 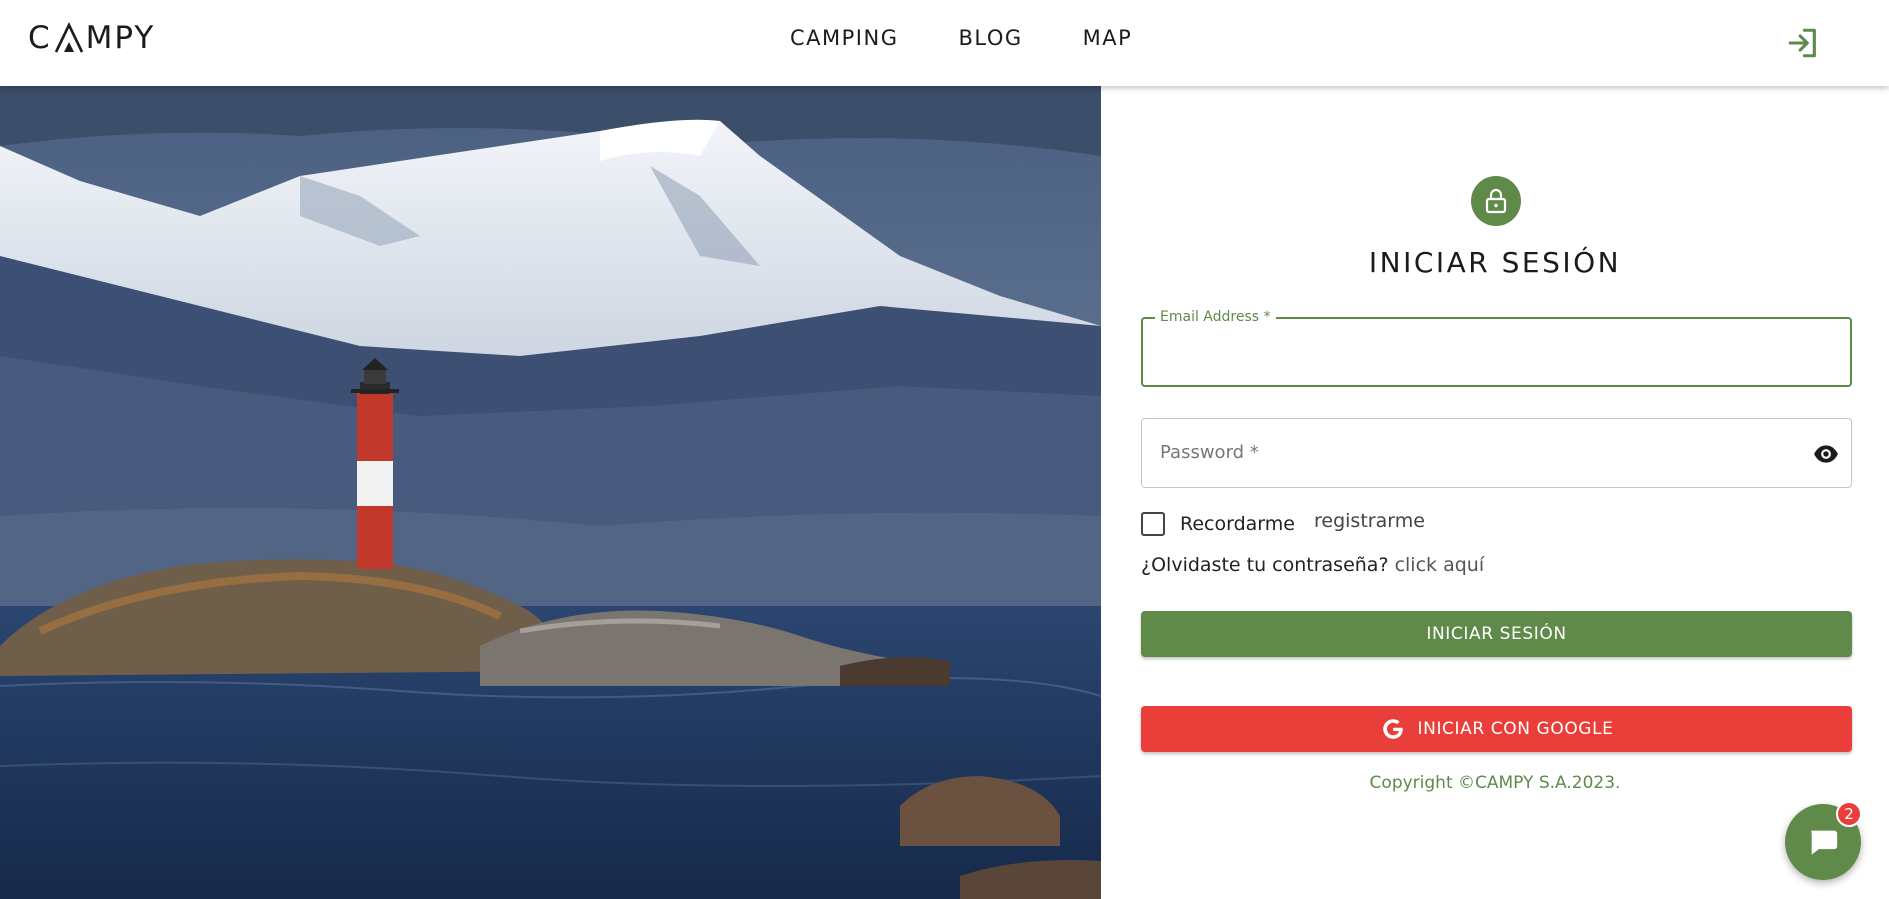 What do you see at coordinates (1824, 842) in the screenshot?
I see `chat-icon` at bounding box center [1824, 842].